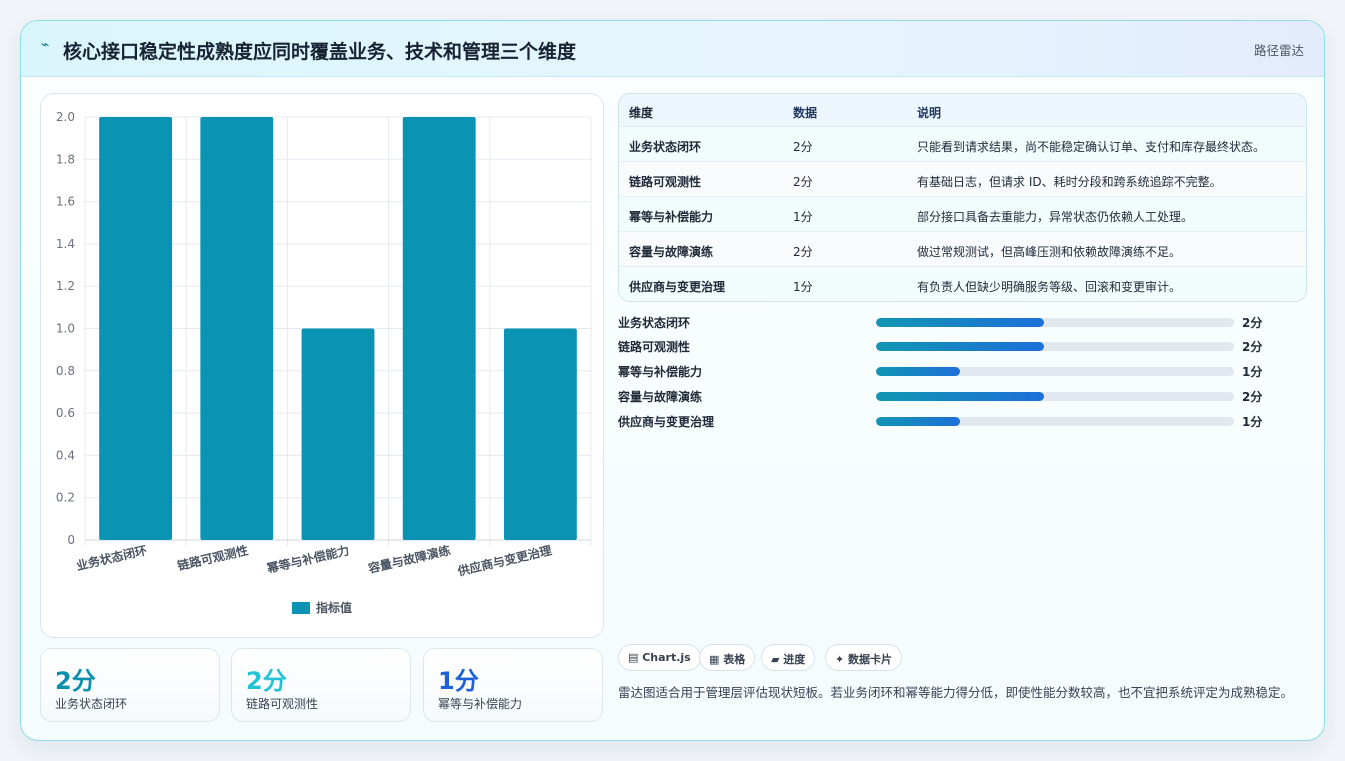 The height and width of the screenshot is (761, 1345). What do you see at coordinates (665, 182) in the screenshot?
I see `table-cell: 链路可观测性` at bounding box center [665, 182].